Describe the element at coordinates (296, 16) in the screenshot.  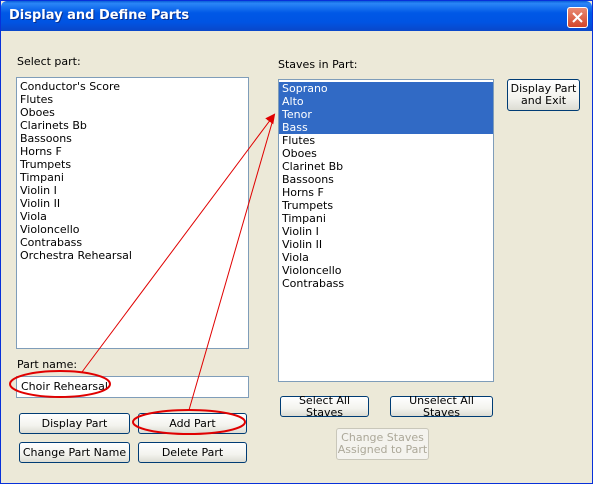
I see `title-bar: Display and Define Parts` at that location.